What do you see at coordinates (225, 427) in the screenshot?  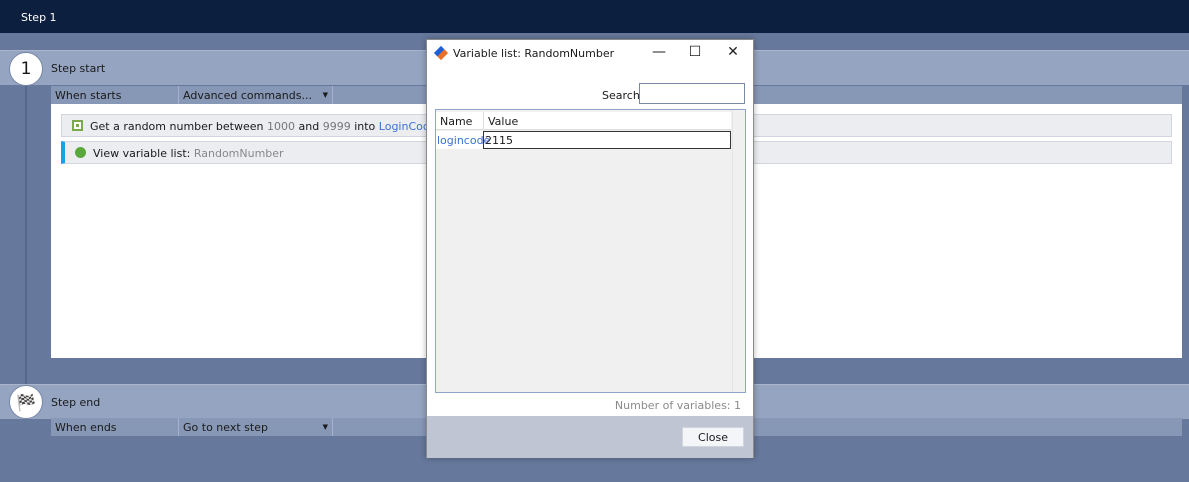 I see `dropdown-value: Go to next step` at bounding box center [225, 427].